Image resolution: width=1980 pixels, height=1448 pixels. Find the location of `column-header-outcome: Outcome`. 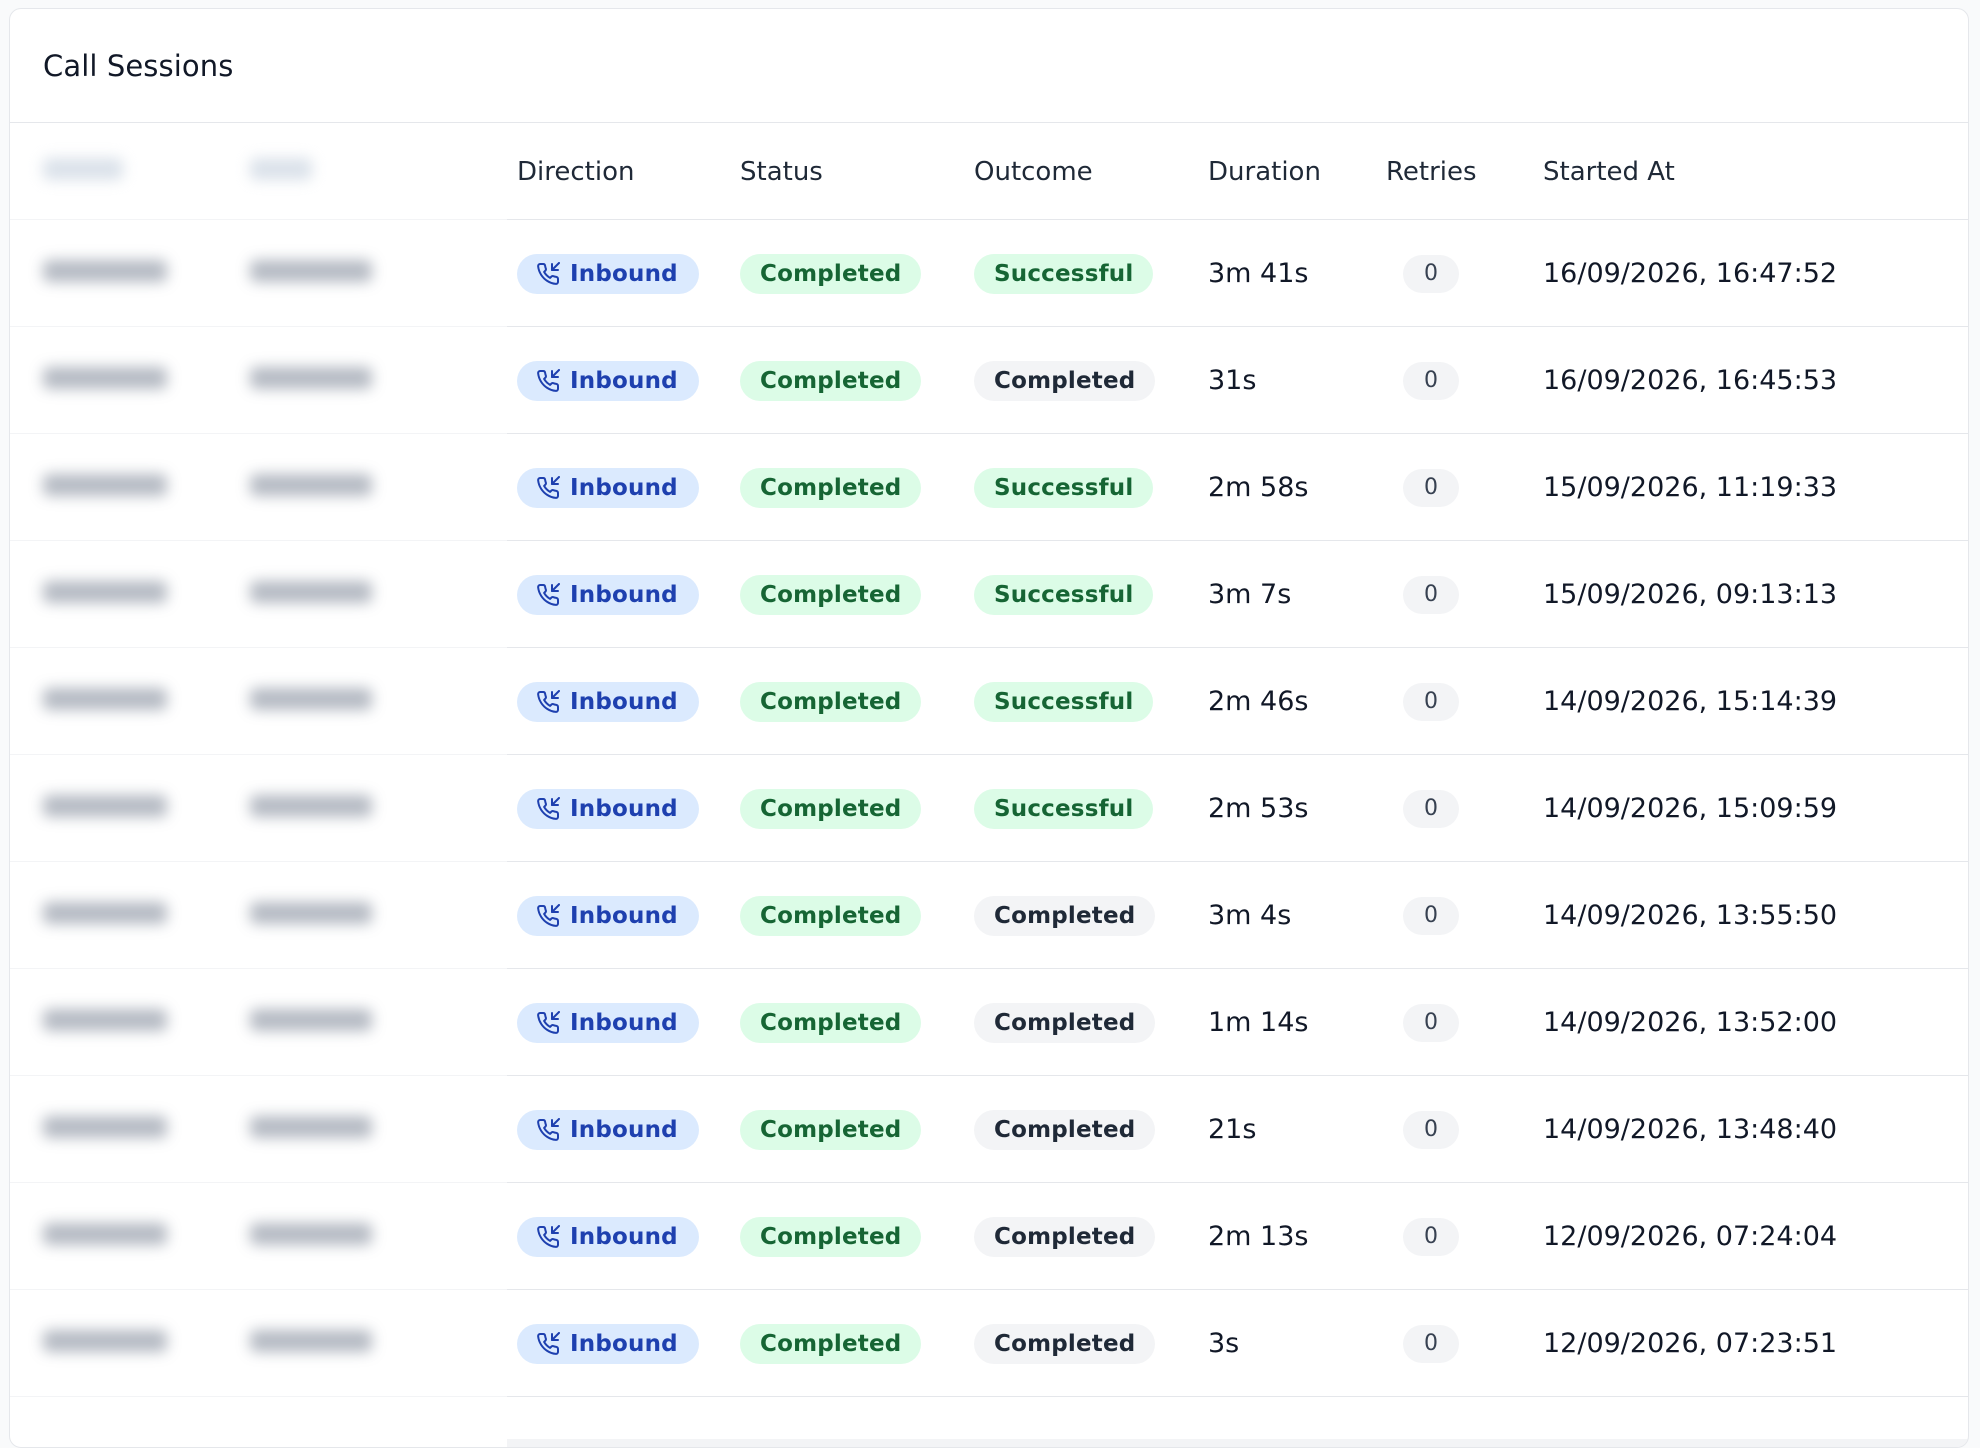

column-header-outcome: Outcome is located at coordinates (1091, 172).